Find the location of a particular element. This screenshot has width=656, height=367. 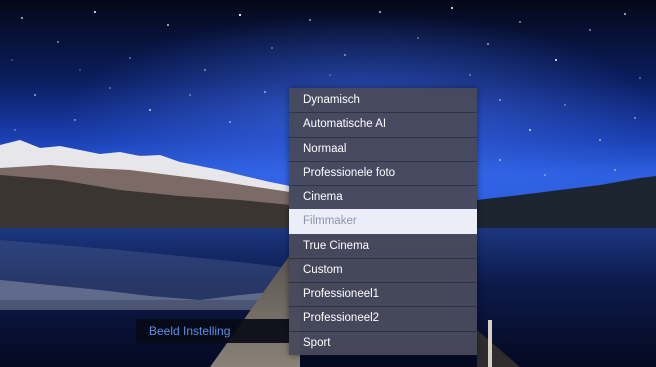

menu-item-professioneel2: Professioneel2 is located at coordinates (383, 318).